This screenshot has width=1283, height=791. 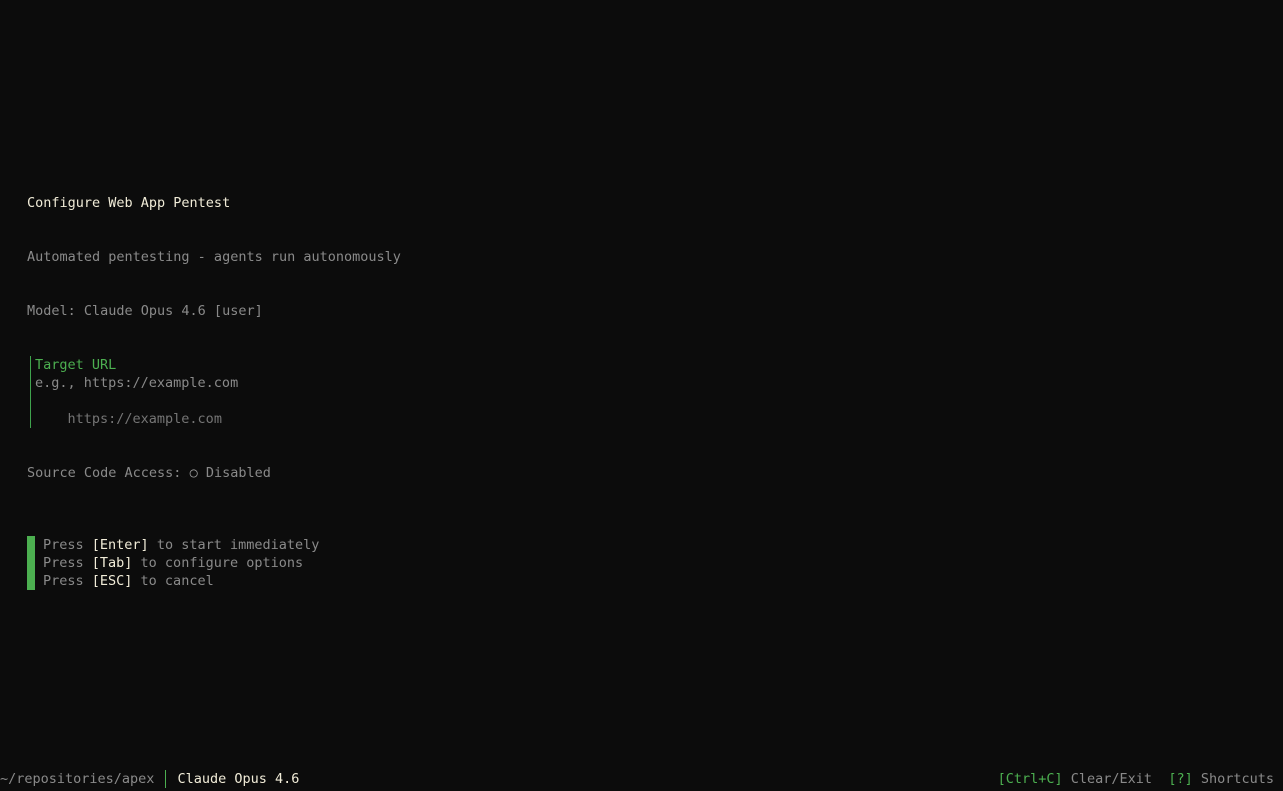 I want to click on circle-outline-icon: ○, so click(x=193, y=473).